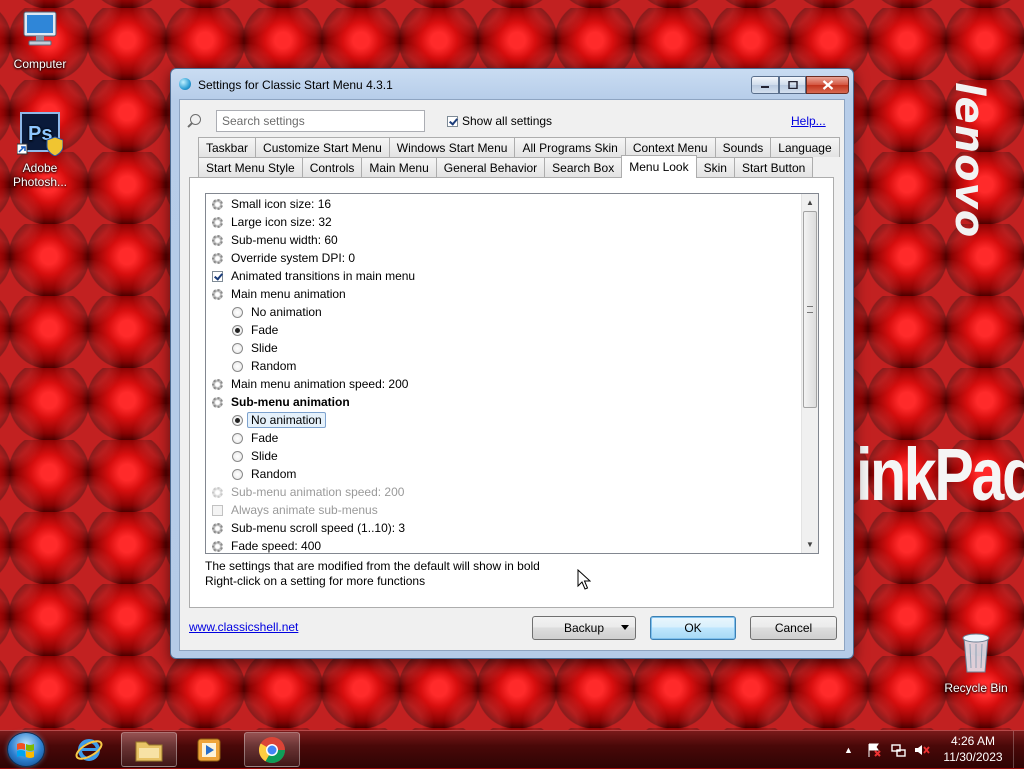  I want to click on checkbox-box, so click(452, 121).